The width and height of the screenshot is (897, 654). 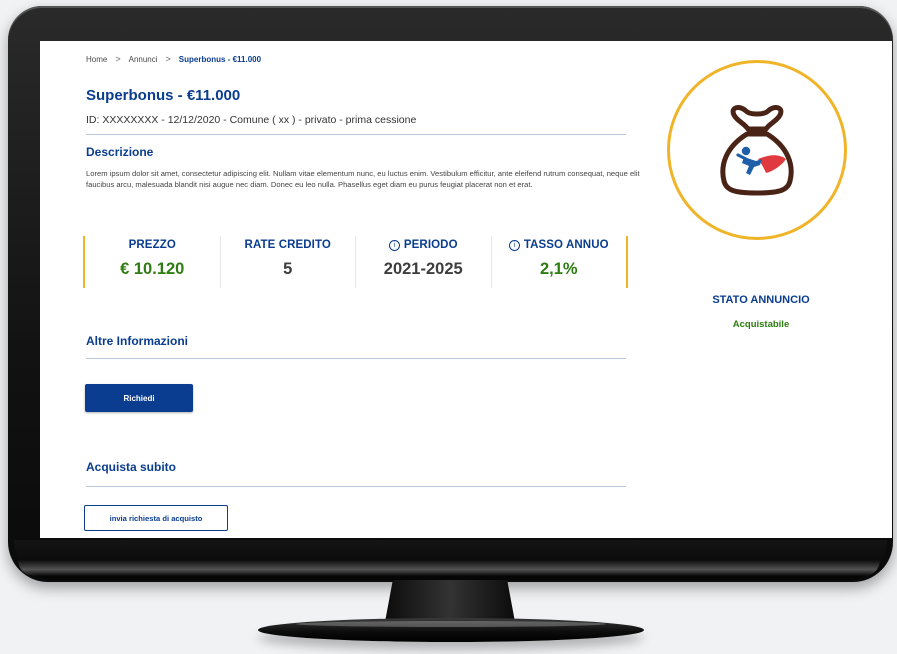 I want to click on stat-periodo: i PERIODO 2021-2025, so click(x=423, y=262).